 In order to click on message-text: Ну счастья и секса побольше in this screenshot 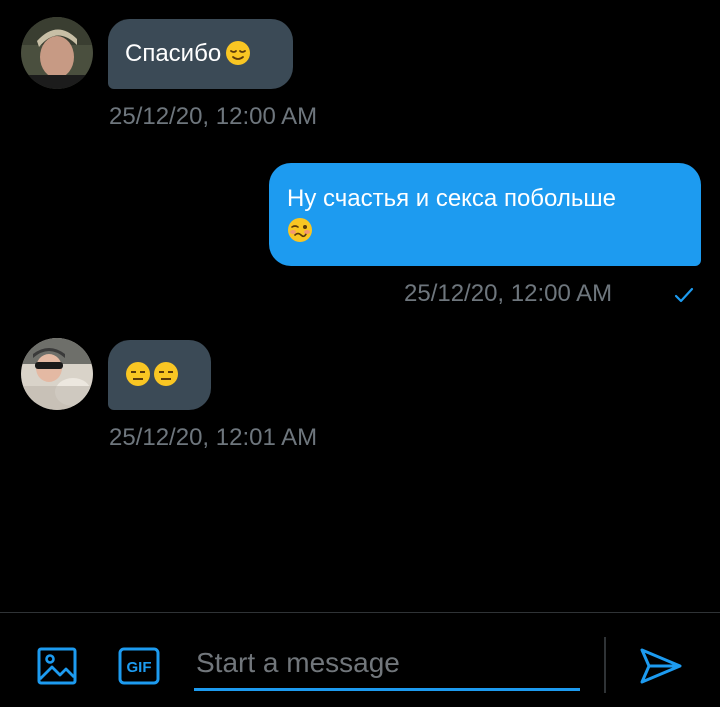, I will do `click(451, 198)`.